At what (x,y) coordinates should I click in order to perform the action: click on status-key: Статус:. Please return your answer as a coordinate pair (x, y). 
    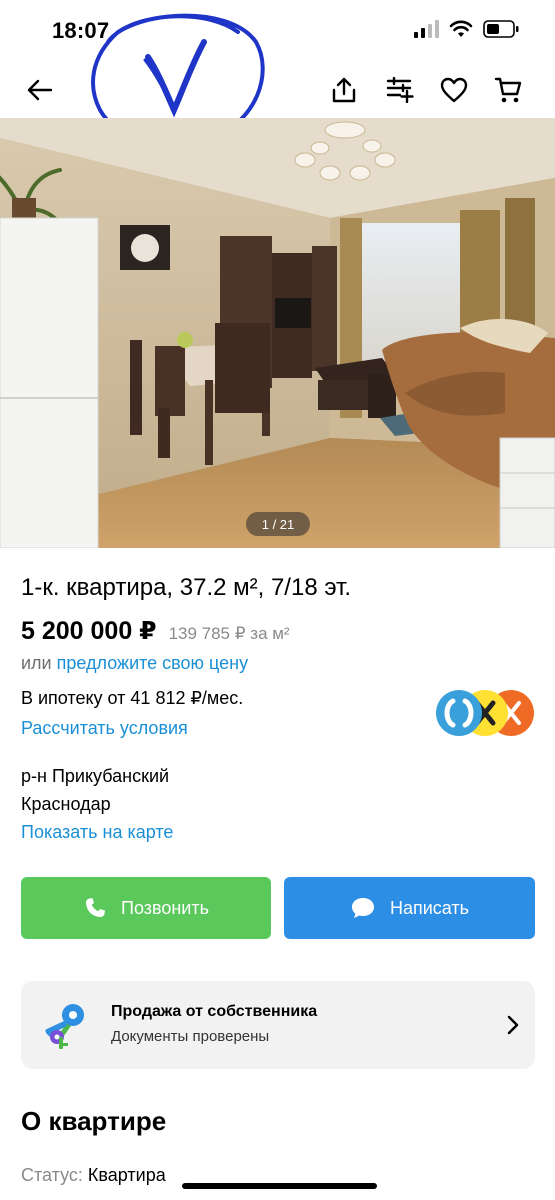
    Looking at the image, I should click on (52, 1175).